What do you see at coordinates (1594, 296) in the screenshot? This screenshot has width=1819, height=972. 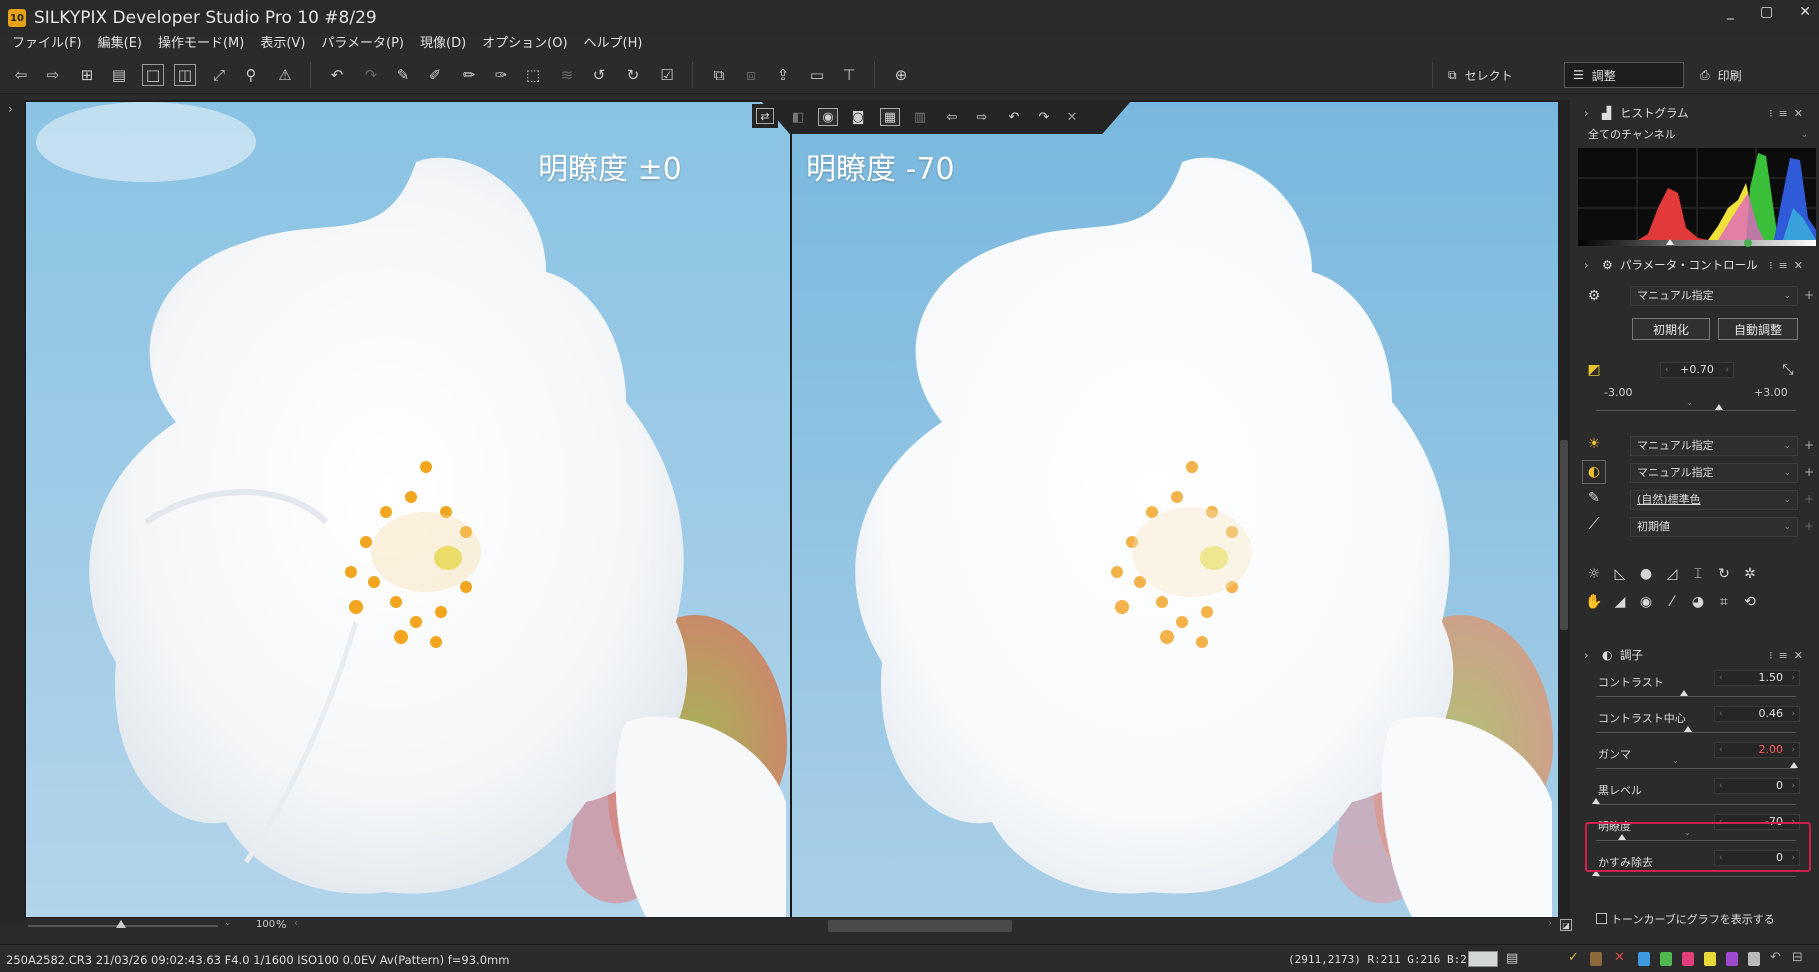 I see `preset-gear-icon: ⚙` at bounding box center [1594, 296].